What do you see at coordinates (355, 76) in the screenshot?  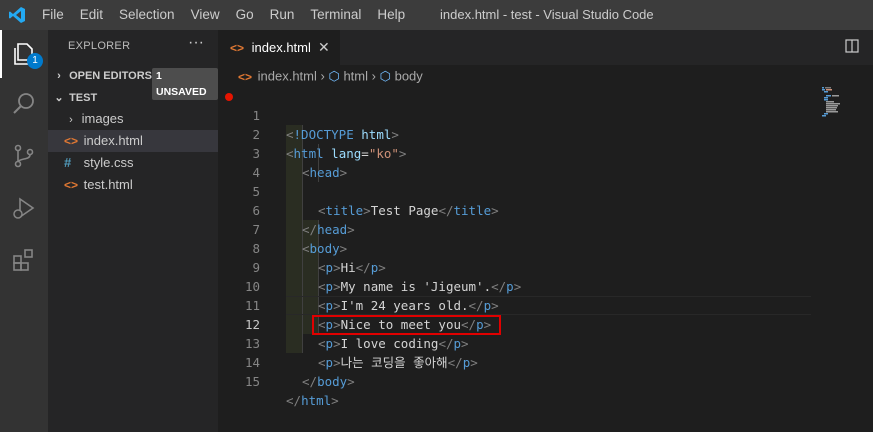 I see `breadcrumb-html: html` at bounding box center [355, 76].